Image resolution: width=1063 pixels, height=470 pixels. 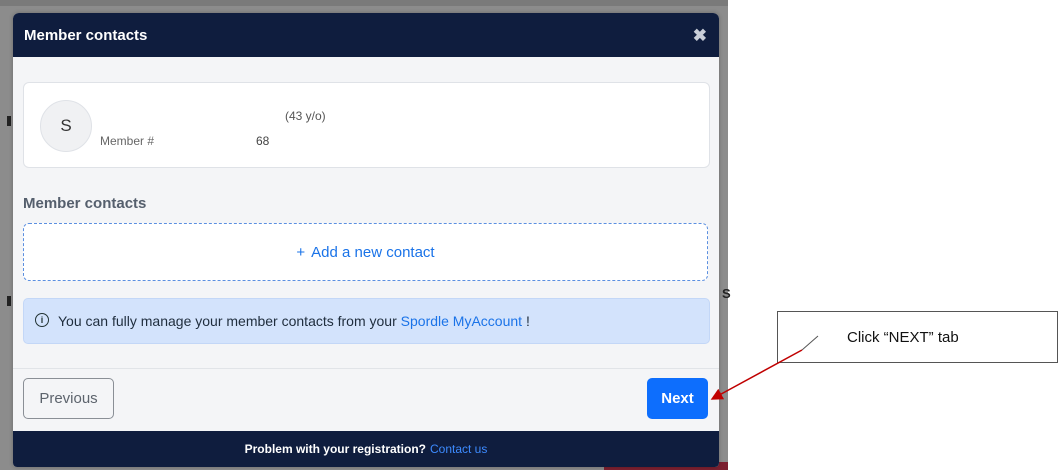 I want to click on annotation-callout: Click “NEXT” tab, so click(x=917, y=337).